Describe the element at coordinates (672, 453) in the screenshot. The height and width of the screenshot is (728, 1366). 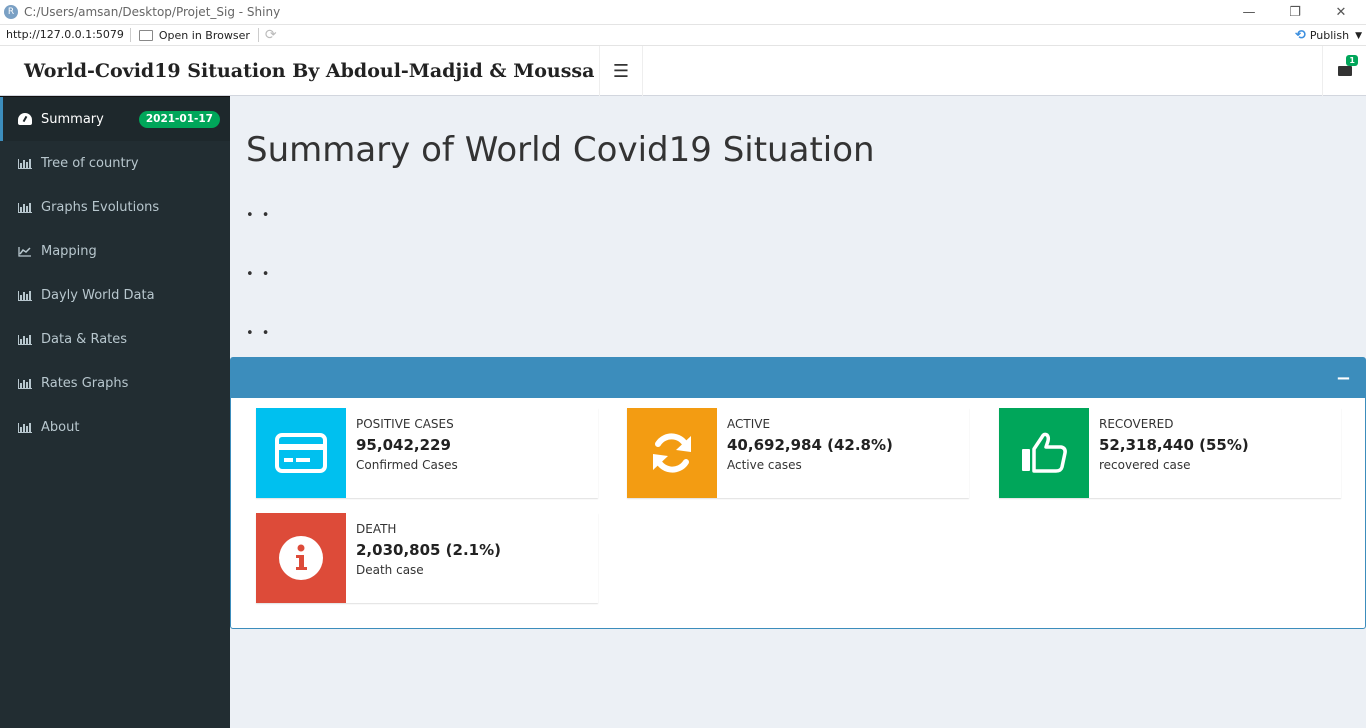
I see `refresh-icon` at that location.